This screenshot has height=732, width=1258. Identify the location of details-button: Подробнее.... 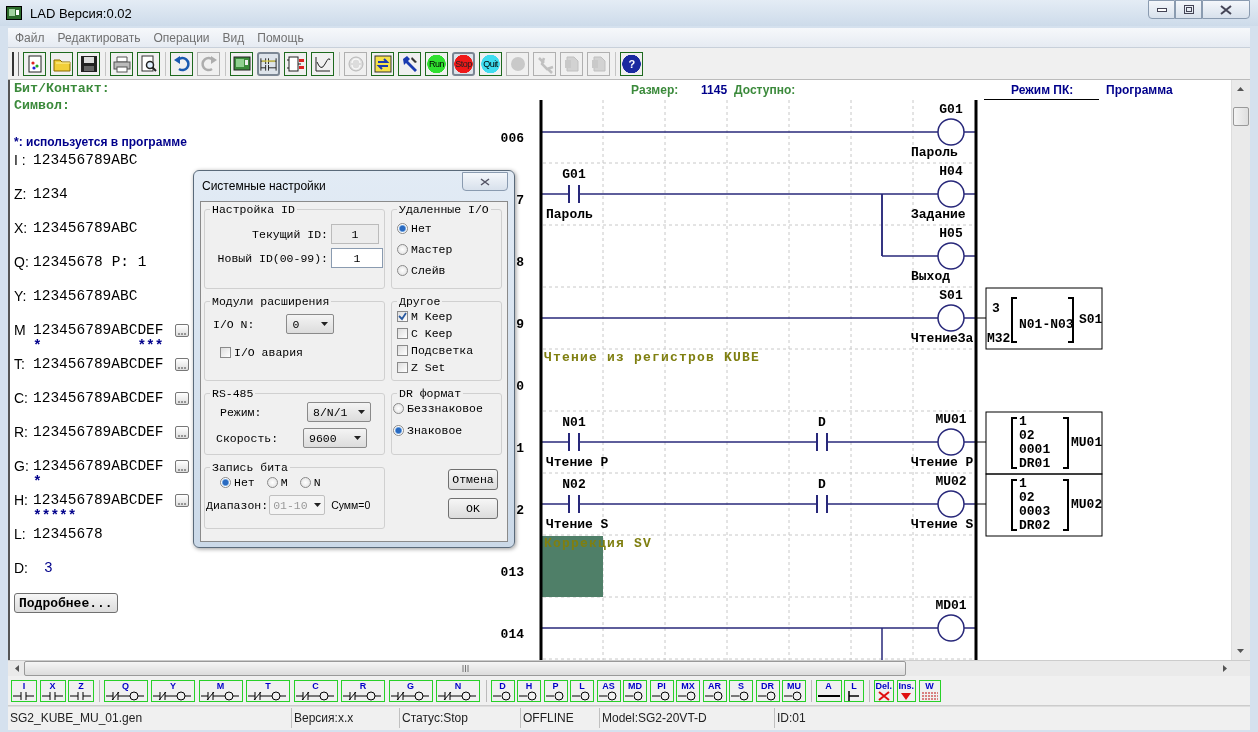
(66, 603).